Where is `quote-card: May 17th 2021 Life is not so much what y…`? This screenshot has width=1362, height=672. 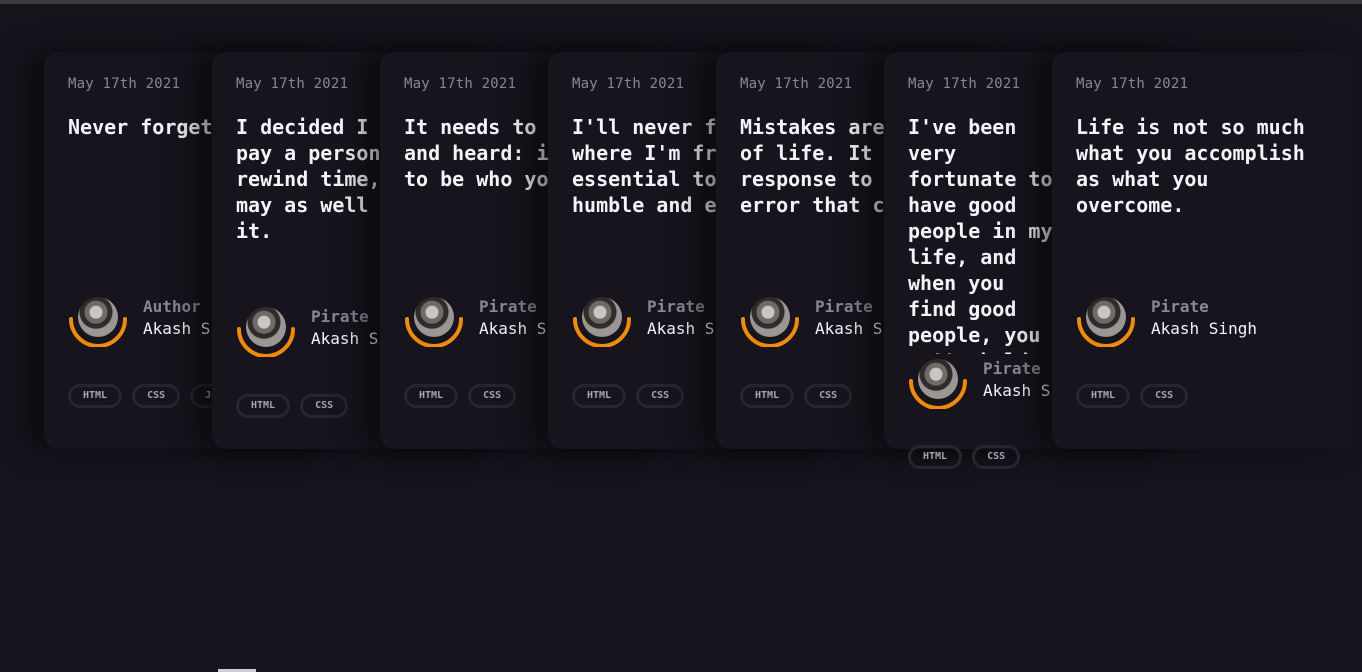 quote-card: May 17th 2021 Life is not so much what y… is located at coordinates (1201, 250).